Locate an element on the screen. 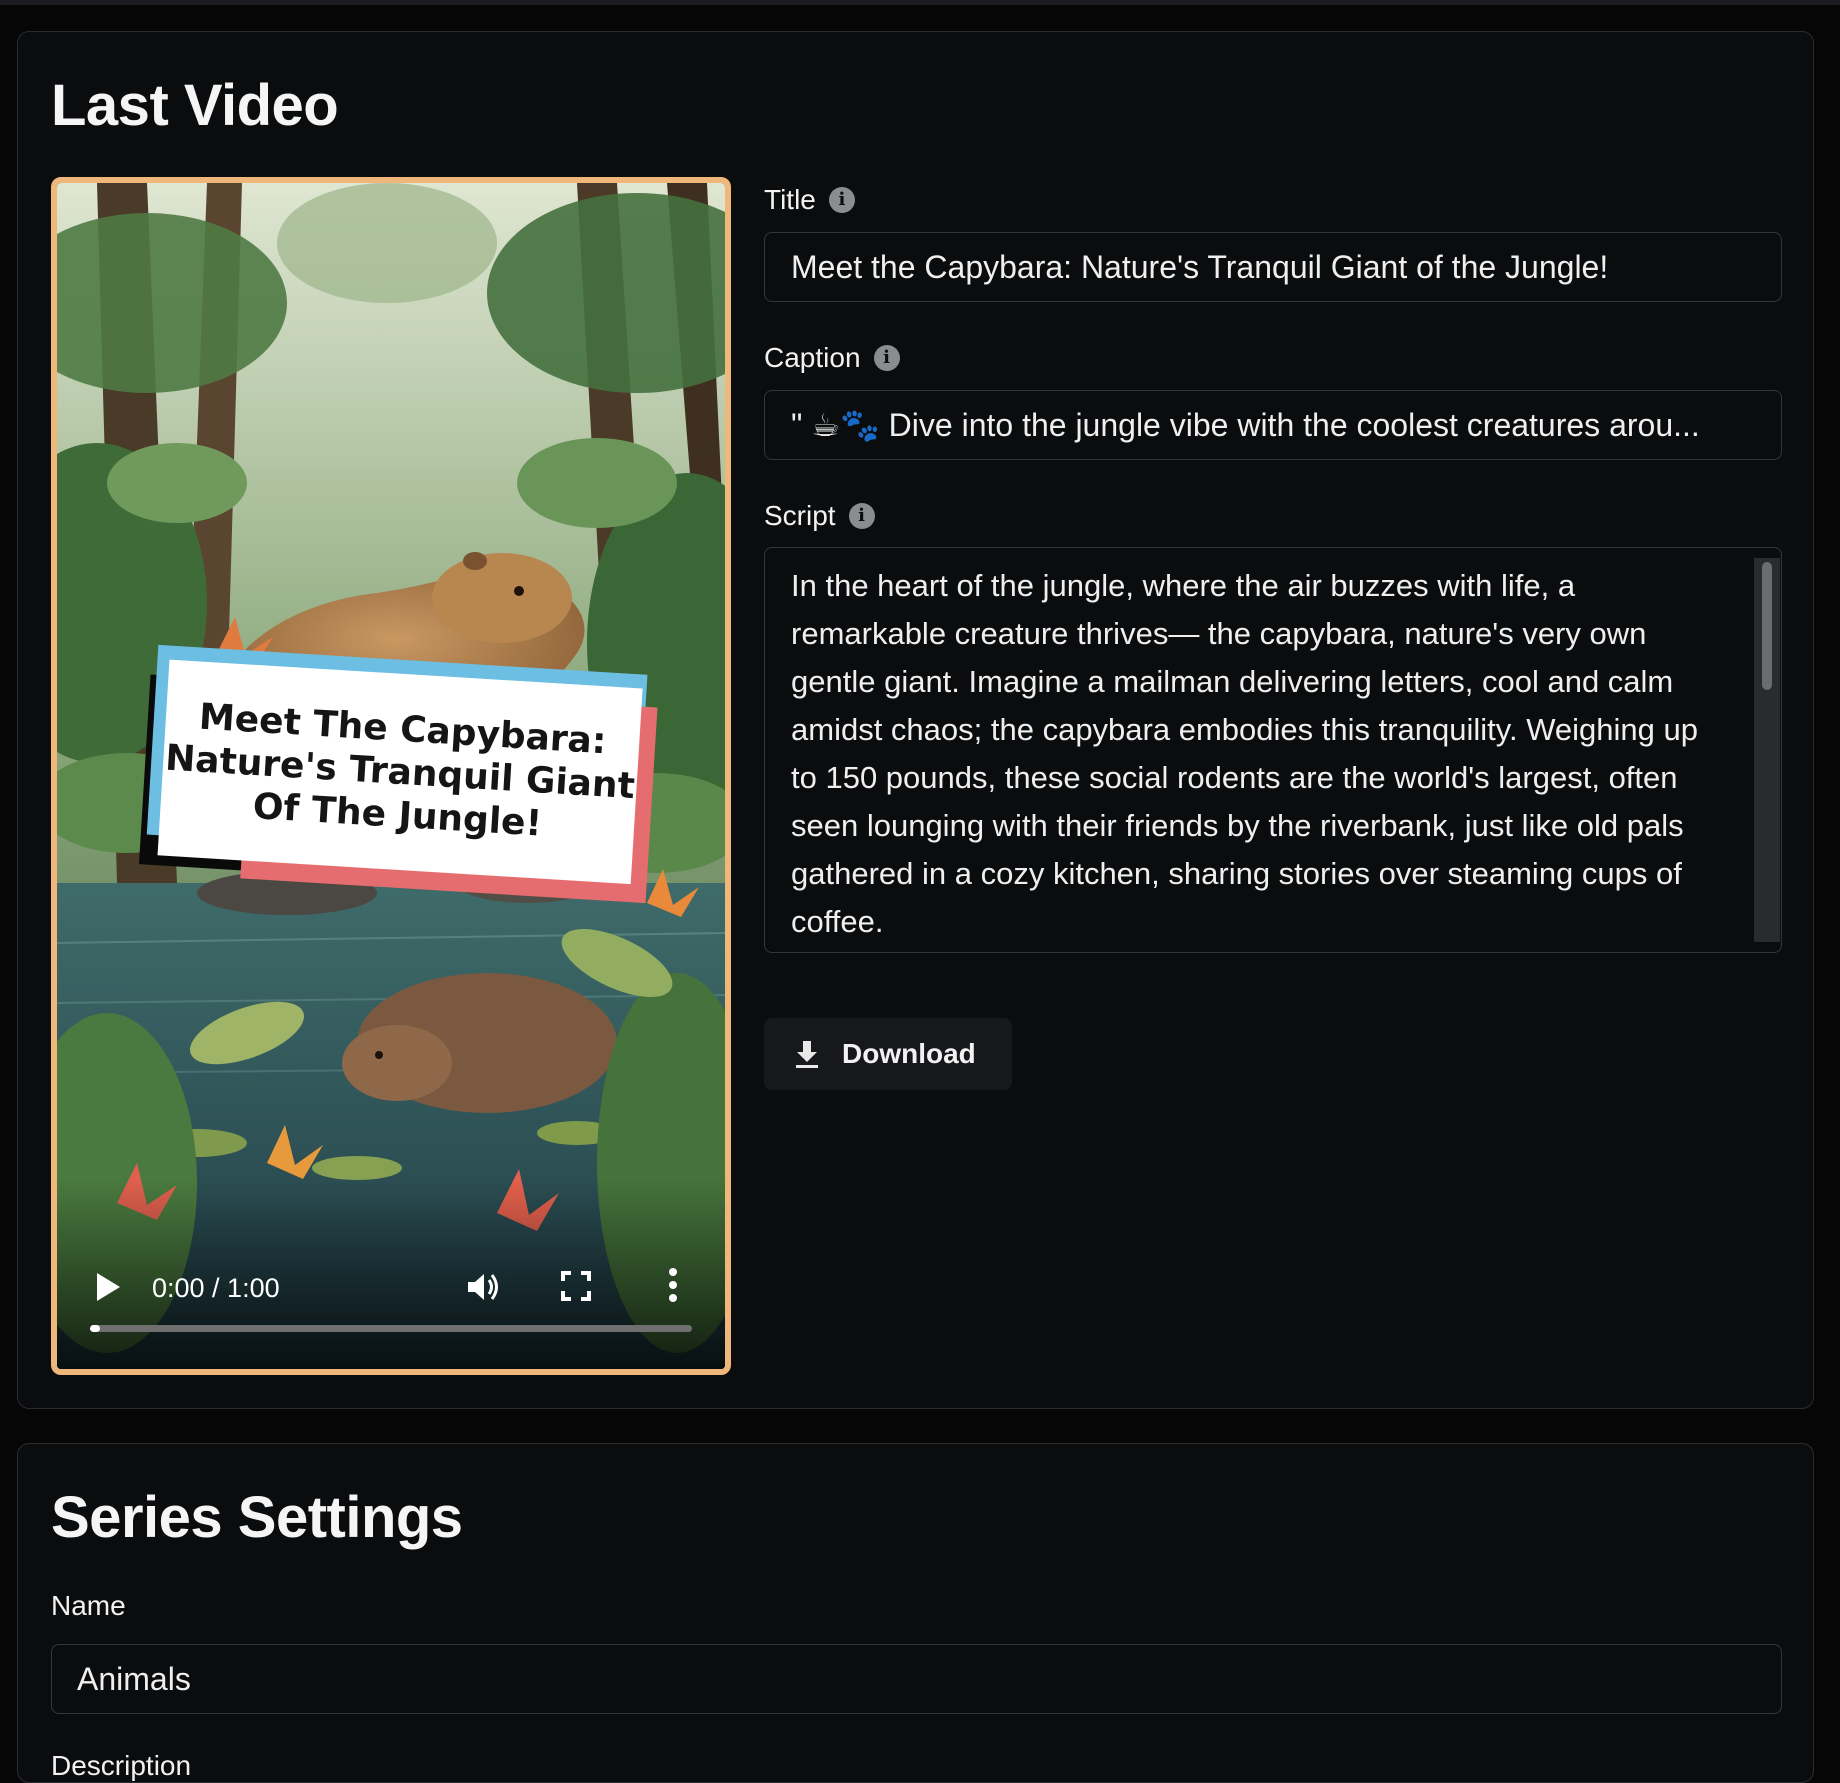 The image size is (1840, 1783). last-video-heading: Last Video is located at coordinates (195, 105).